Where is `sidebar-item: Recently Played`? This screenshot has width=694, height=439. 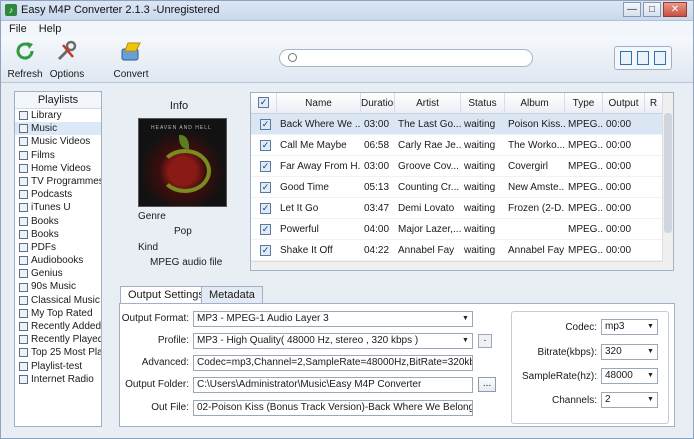 sidebar-item: Recently Played is located at coordinates (58, 339).